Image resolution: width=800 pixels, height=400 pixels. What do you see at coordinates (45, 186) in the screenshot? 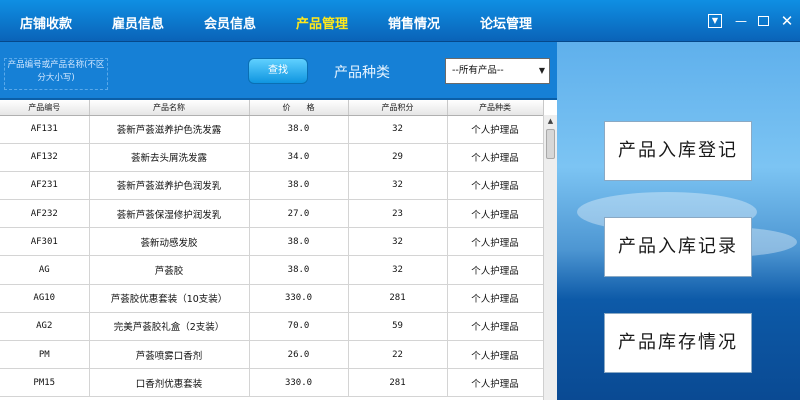
I see `cell-code: AF231` at bounding box center [45, 186].